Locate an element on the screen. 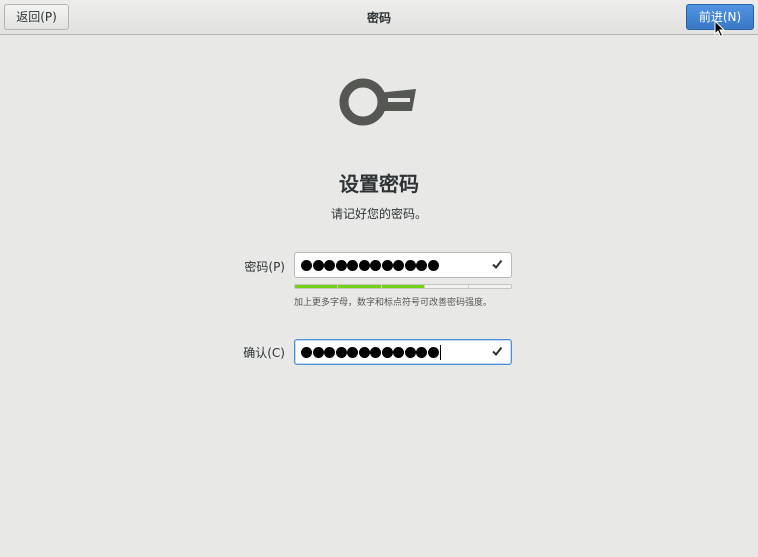  mouse-cursor-icon is located at coordinates (720, 29).